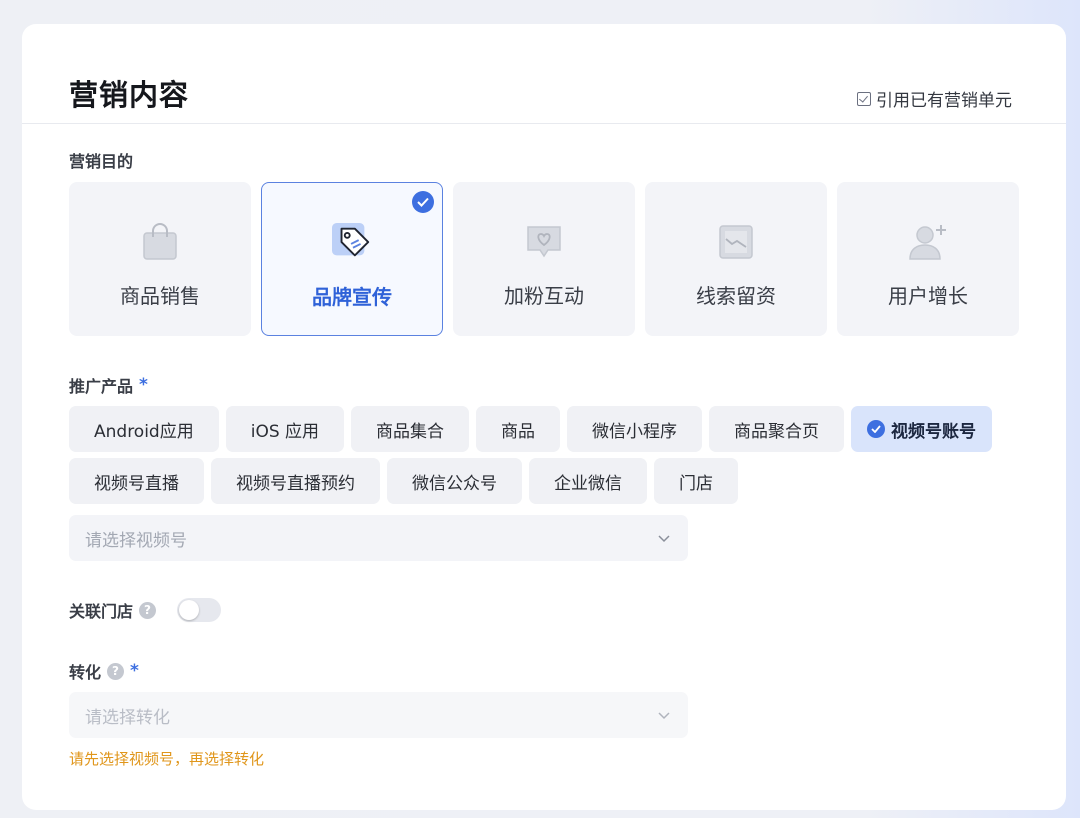  What do you see at coordinates (352, 243) in the screenshot?
I see `brand-tag-icon` at bounding box center [352, 243].